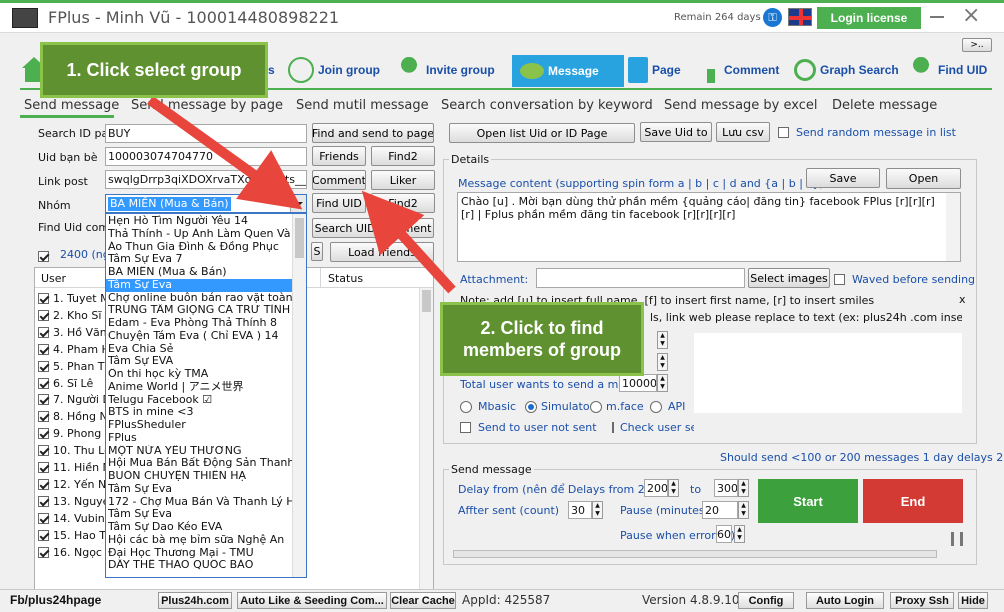  I want to click on callout-find-members: 2. Click to find members of group, so click(542, 339).